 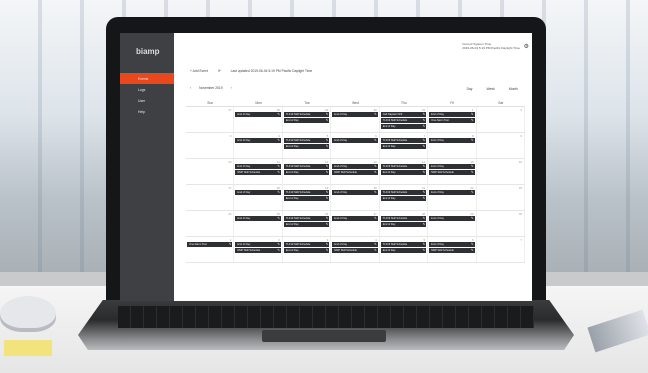 I want to click on calendar-day: 24, so click(x=210, y=223).